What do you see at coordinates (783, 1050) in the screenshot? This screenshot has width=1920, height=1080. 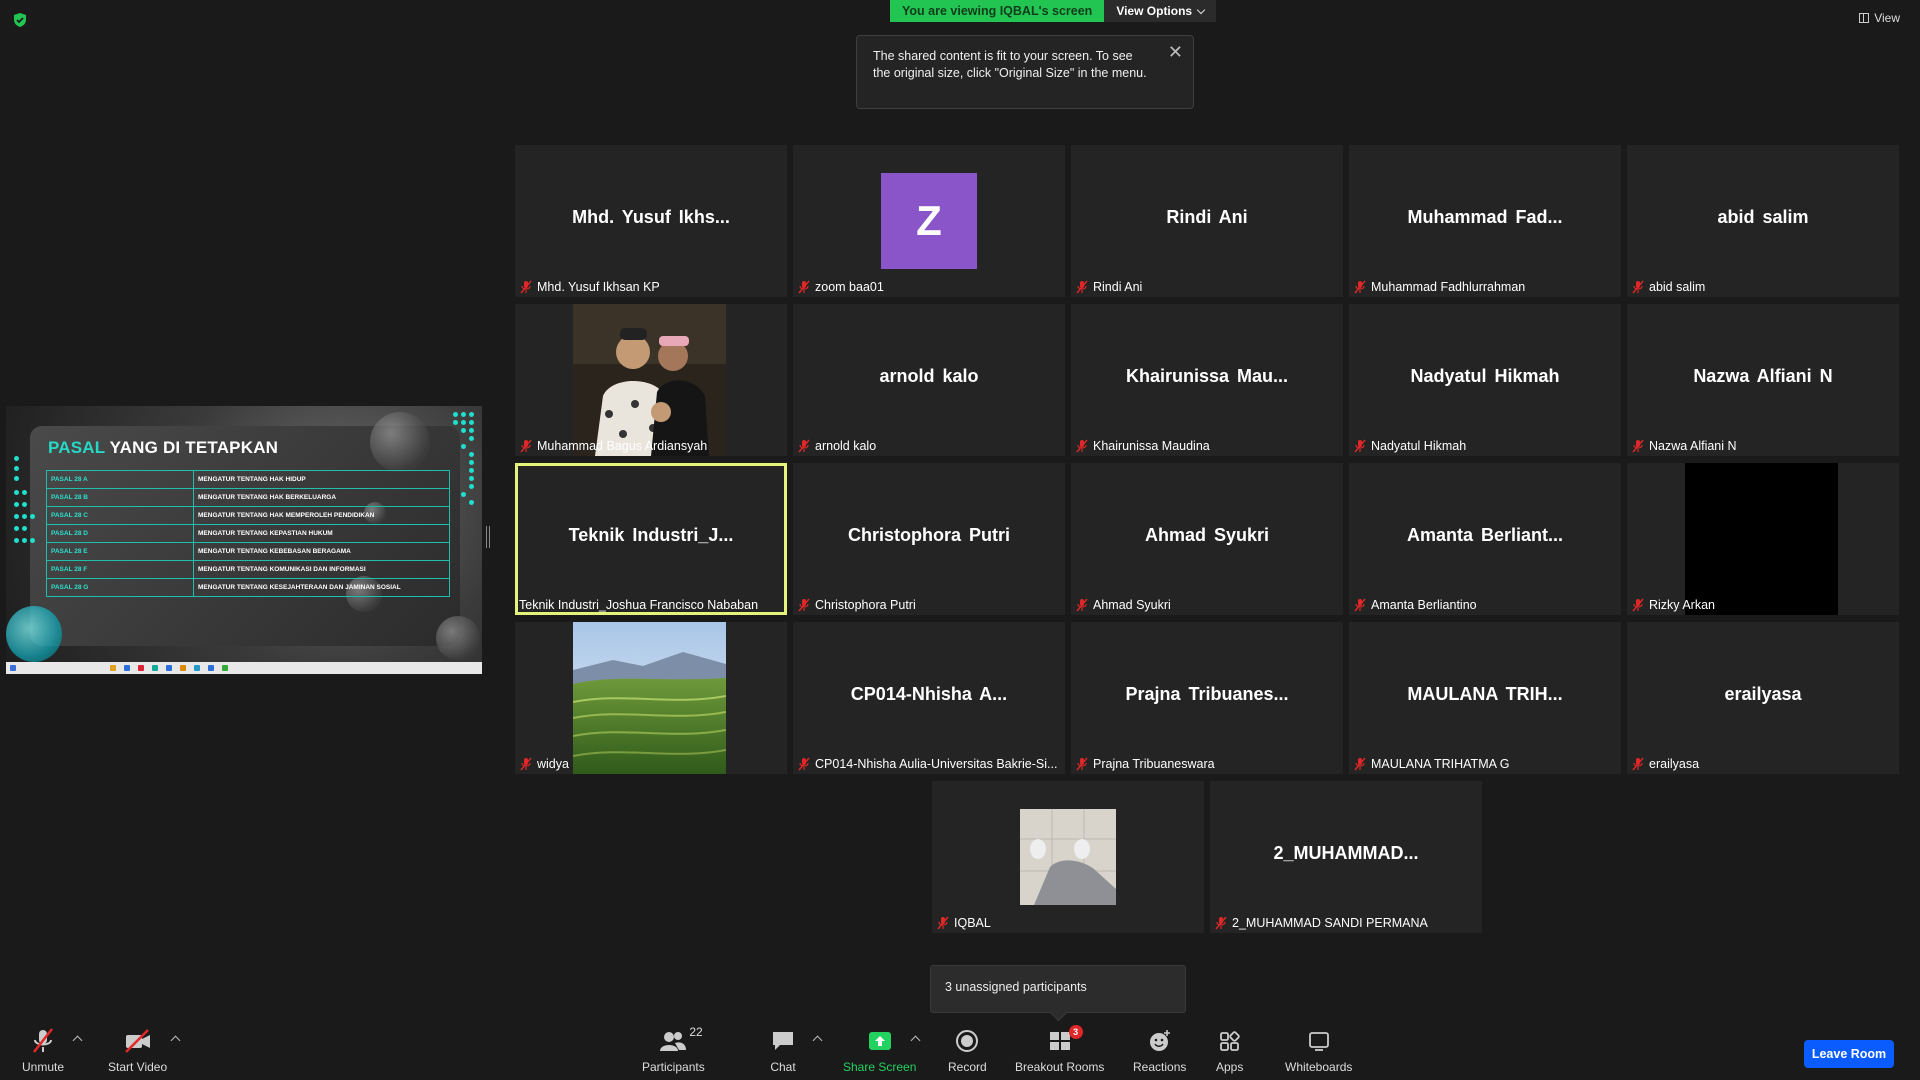 I see `chat-button: Chat` at bounding box center [783, 1050].